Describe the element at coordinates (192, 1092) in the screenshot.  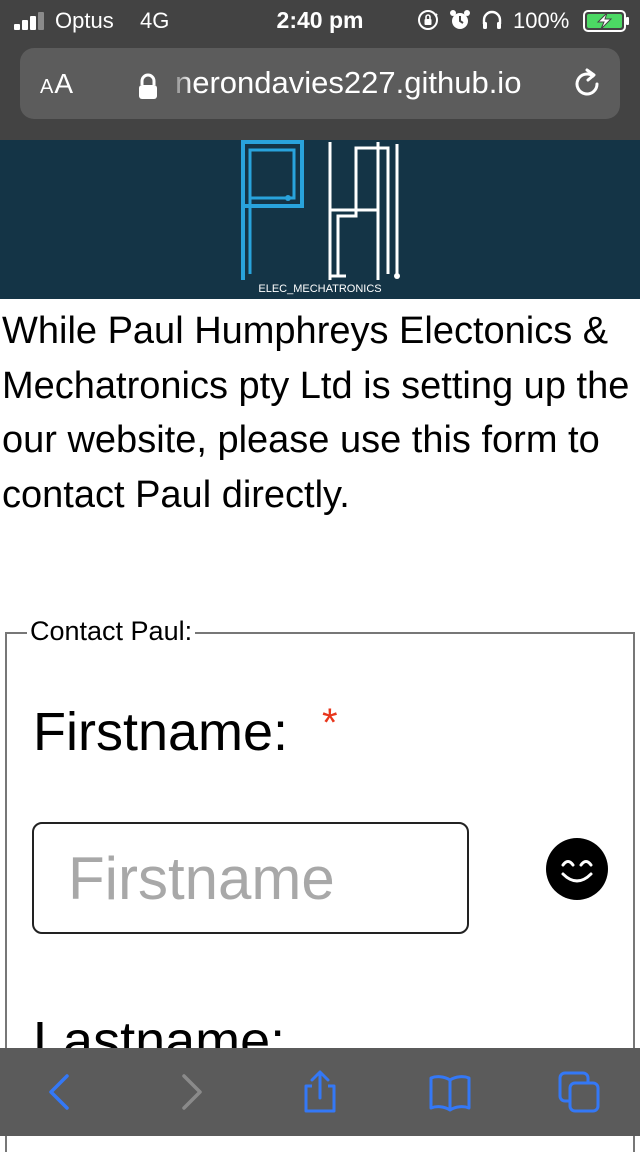
I see `forward-icon` at that location.